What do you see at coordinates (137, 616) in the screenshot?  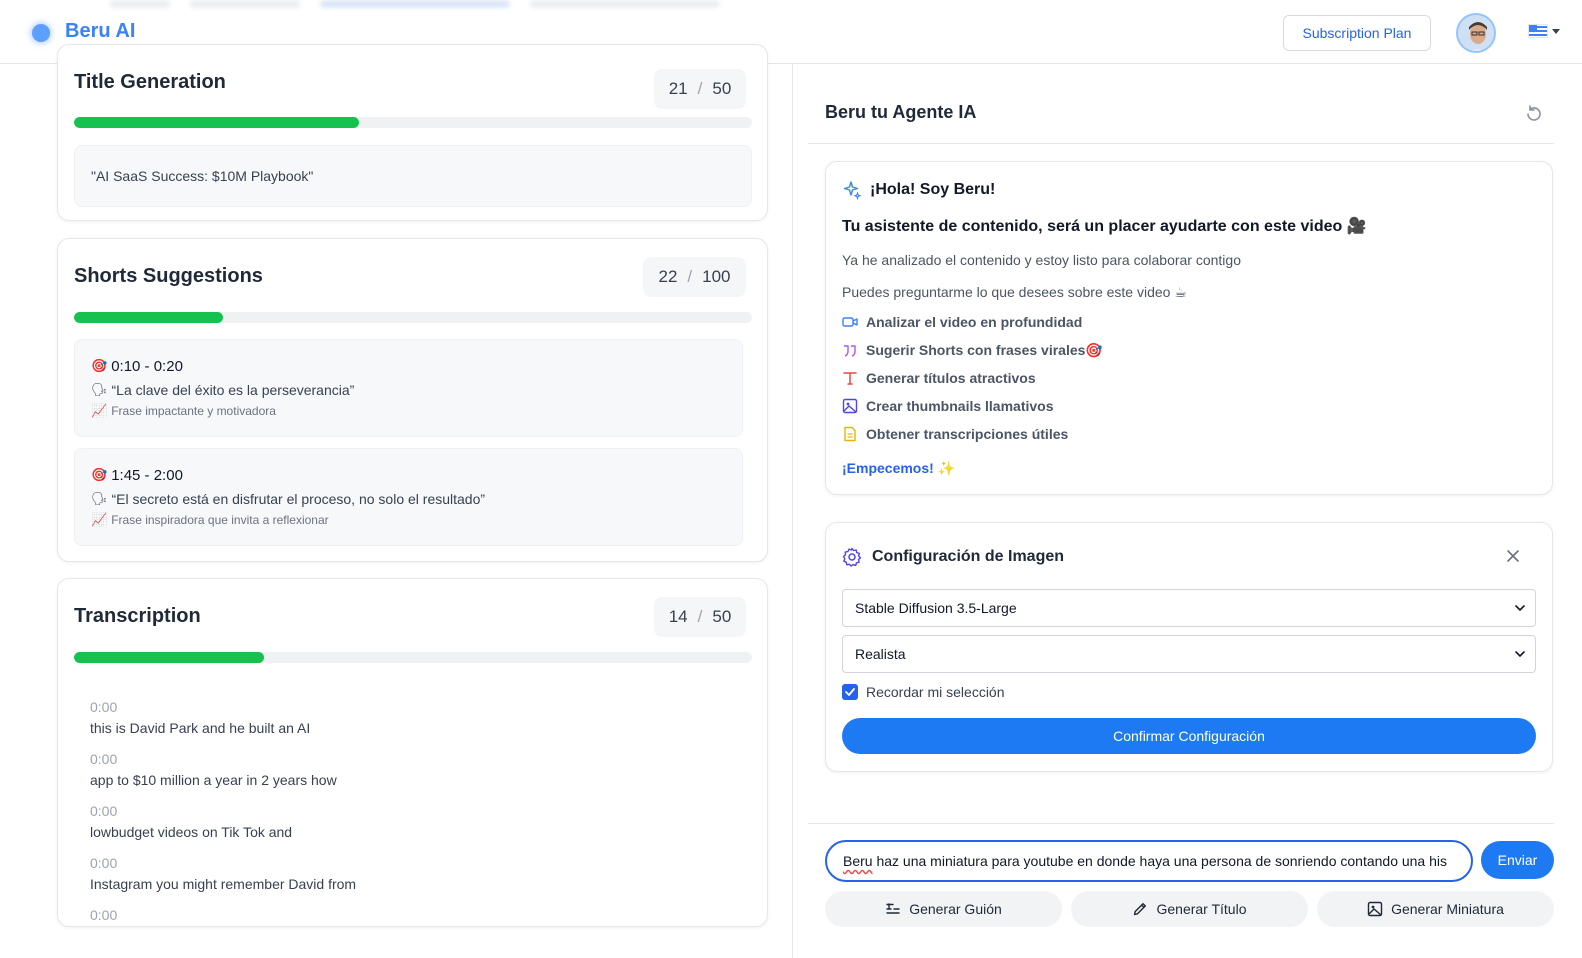 I see `card-title: Transcription` at bounding box center [137, 616].